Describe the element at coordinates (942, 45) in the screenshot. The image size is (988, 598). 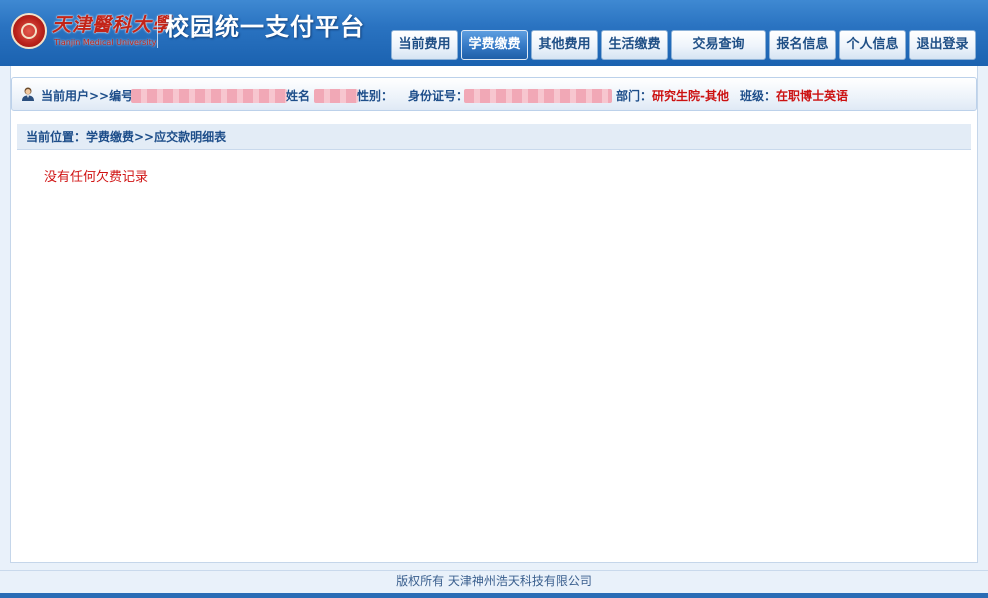
I see `nav-logout: 退出登录` at that location.